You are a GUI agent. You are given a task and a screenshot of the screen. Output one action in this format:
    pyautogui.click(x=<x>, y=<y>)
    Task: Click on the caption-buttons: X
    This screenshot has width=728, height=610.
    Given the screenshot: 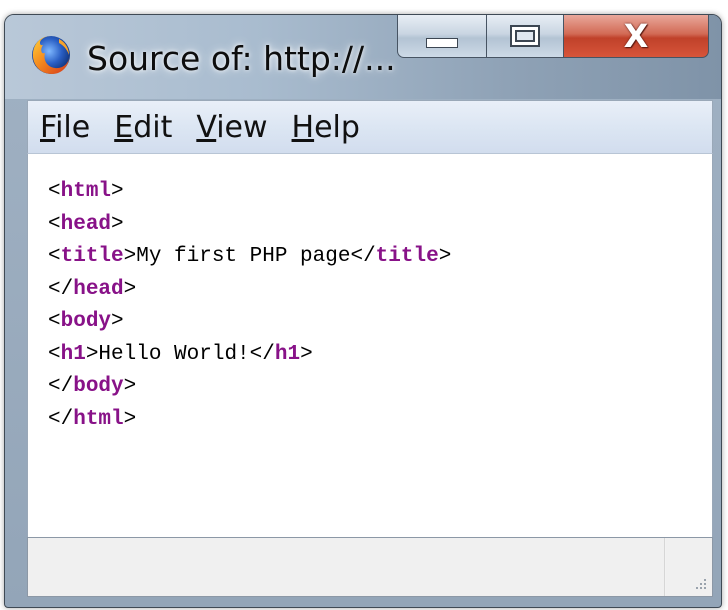 What is the action you would take?
    pyautogui.click(x=553, y=37)
    